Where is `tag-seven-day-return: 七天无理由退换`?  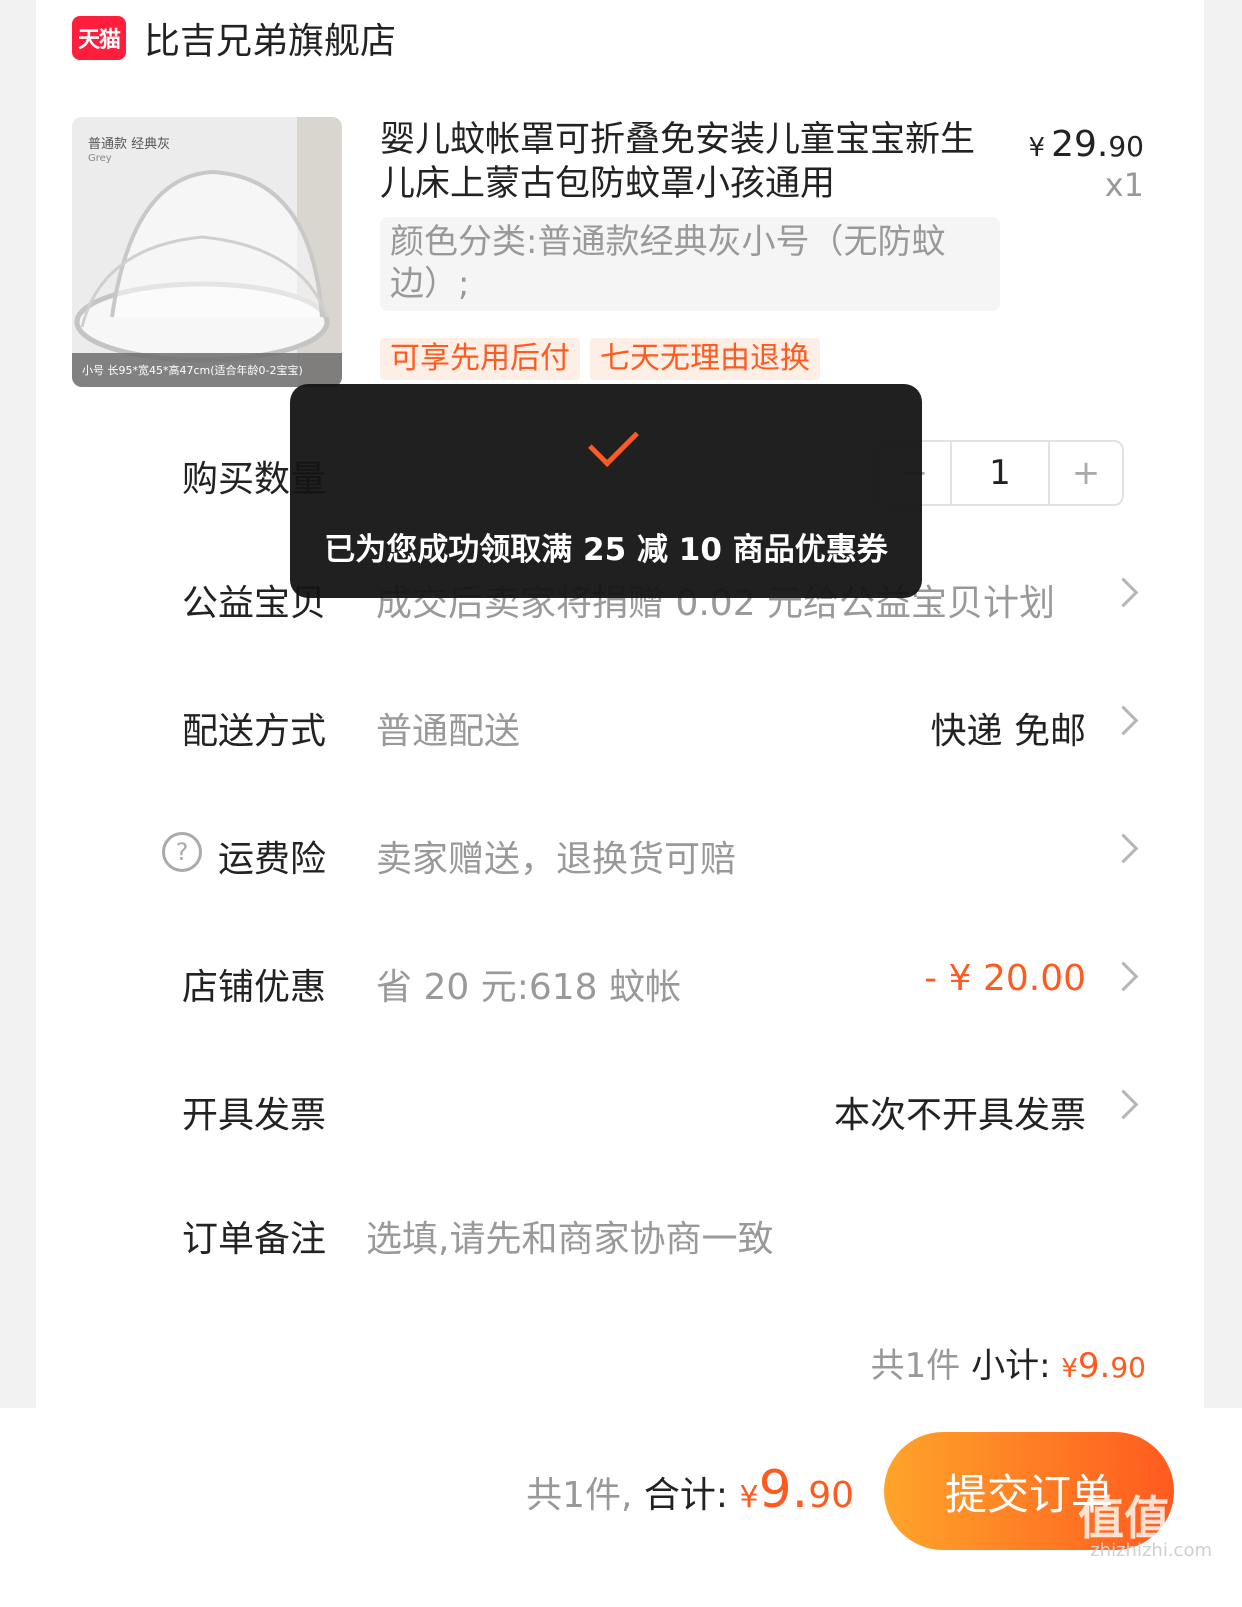
tag-seven-day-return: 七天无理由退换 is located at coordinates (705, 359).